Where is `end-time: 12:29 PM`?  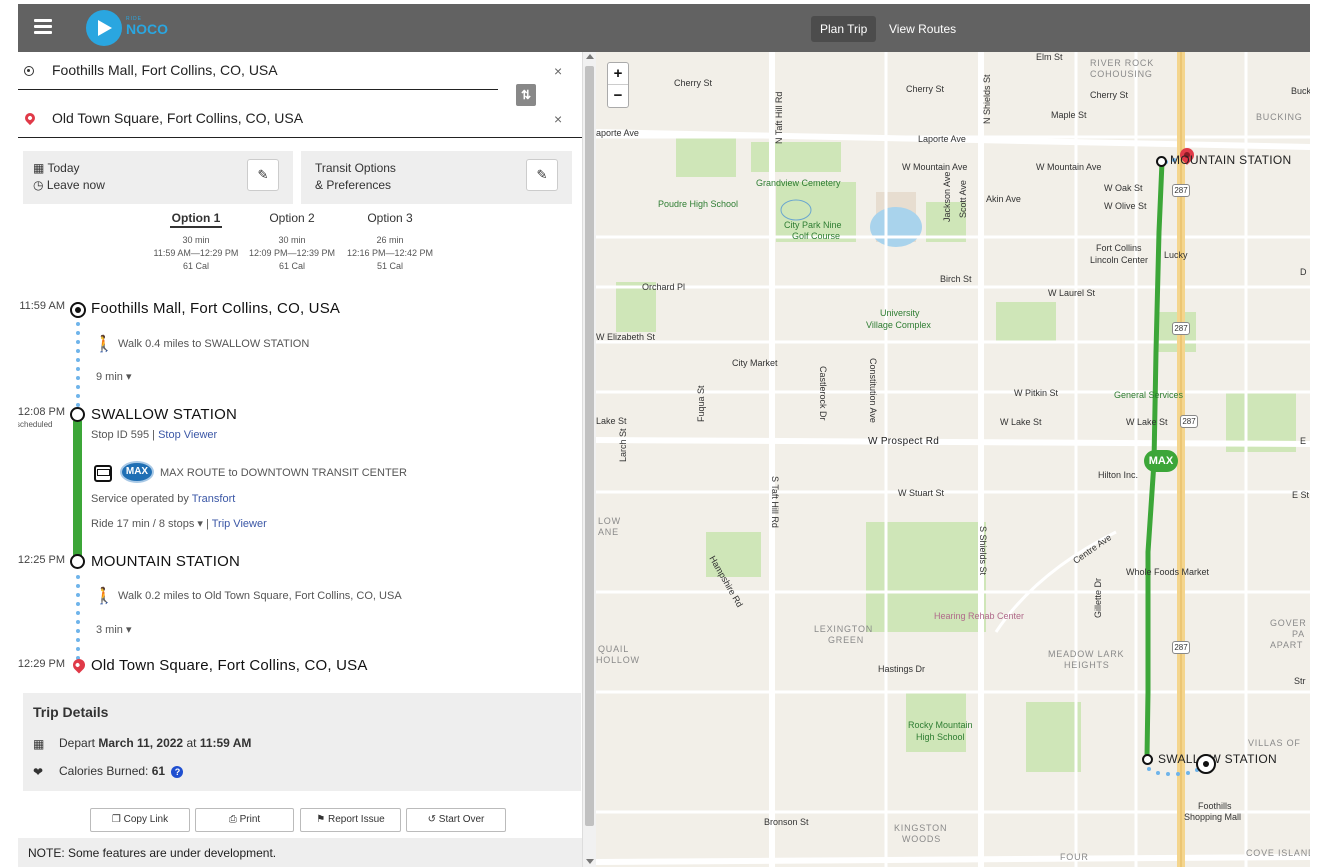
end-time: 12:29 PM is located at coordinates (41, 664).